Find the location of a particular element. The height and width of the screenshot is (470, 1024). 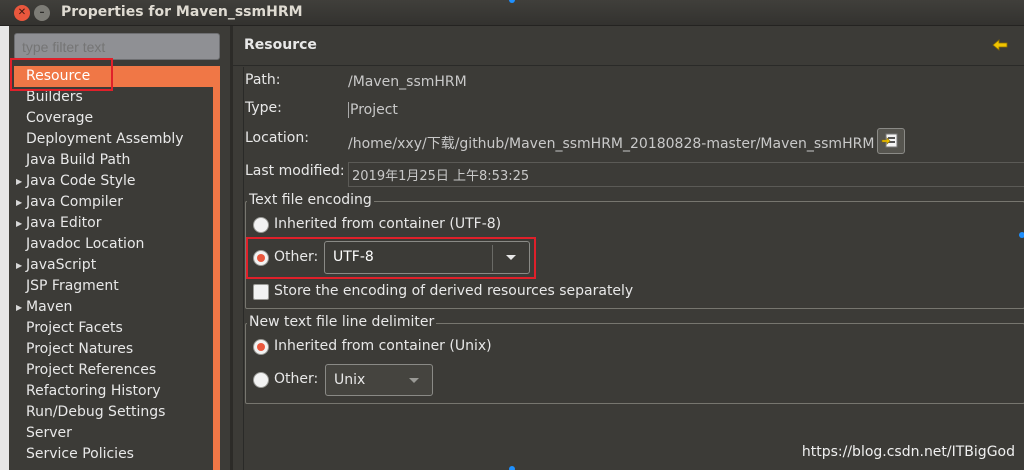

delimiter-other-combo: Unix is located at coordinates (379, 380).